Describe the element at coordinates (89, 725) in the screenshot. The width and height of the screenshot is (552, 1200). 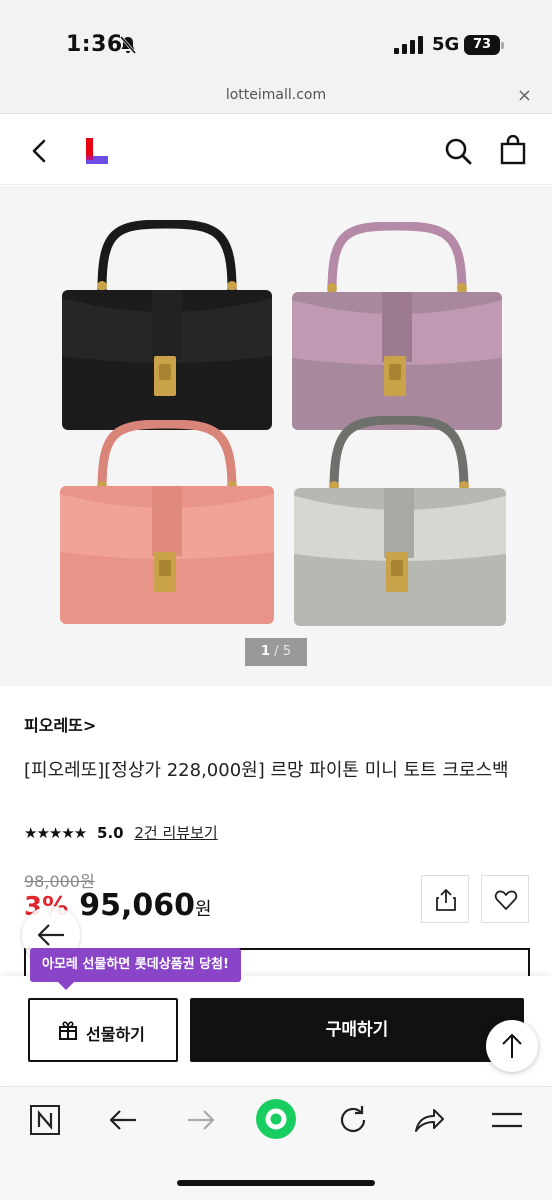
I see `chevron-right-icon: >` at that location.